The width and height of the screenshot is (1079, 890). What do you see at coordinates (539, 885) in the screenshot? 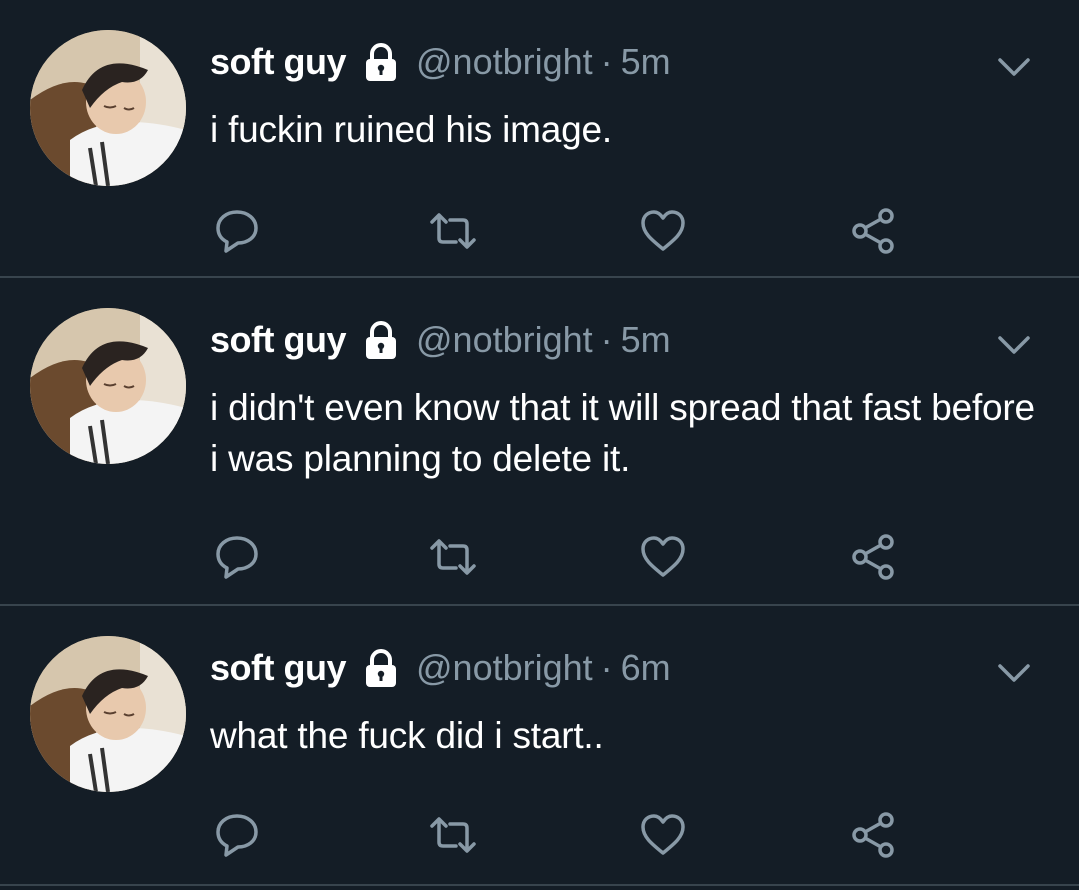
I see `divider` at bounding box center [539, 885].